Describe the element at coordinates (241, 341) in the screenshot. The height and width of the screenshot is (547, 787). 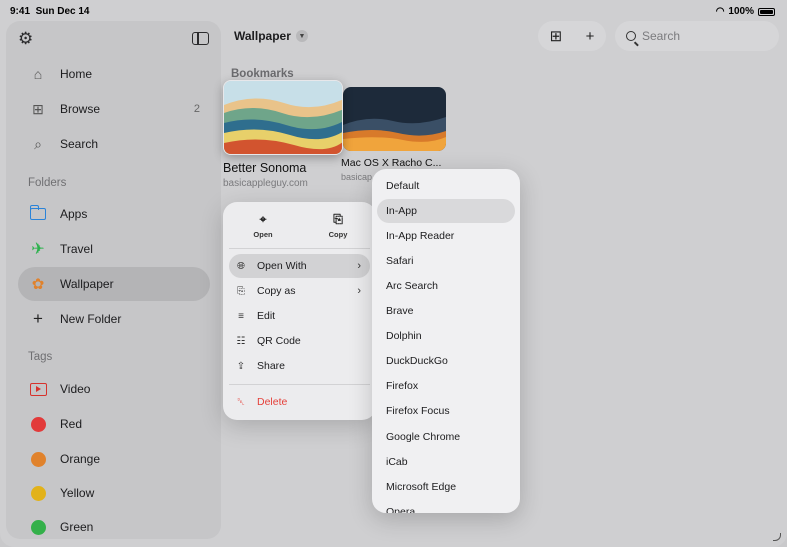
I see `qrcode-icon: ☷` at that location.